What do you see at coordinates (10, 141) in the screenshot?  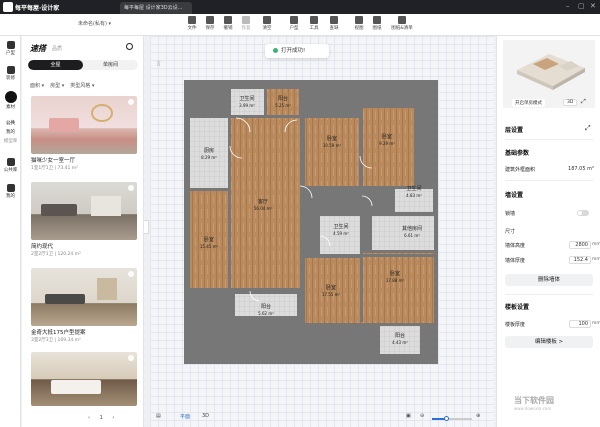 I see `rail-model-lib: 模型库` at bounding box center [10, 141].